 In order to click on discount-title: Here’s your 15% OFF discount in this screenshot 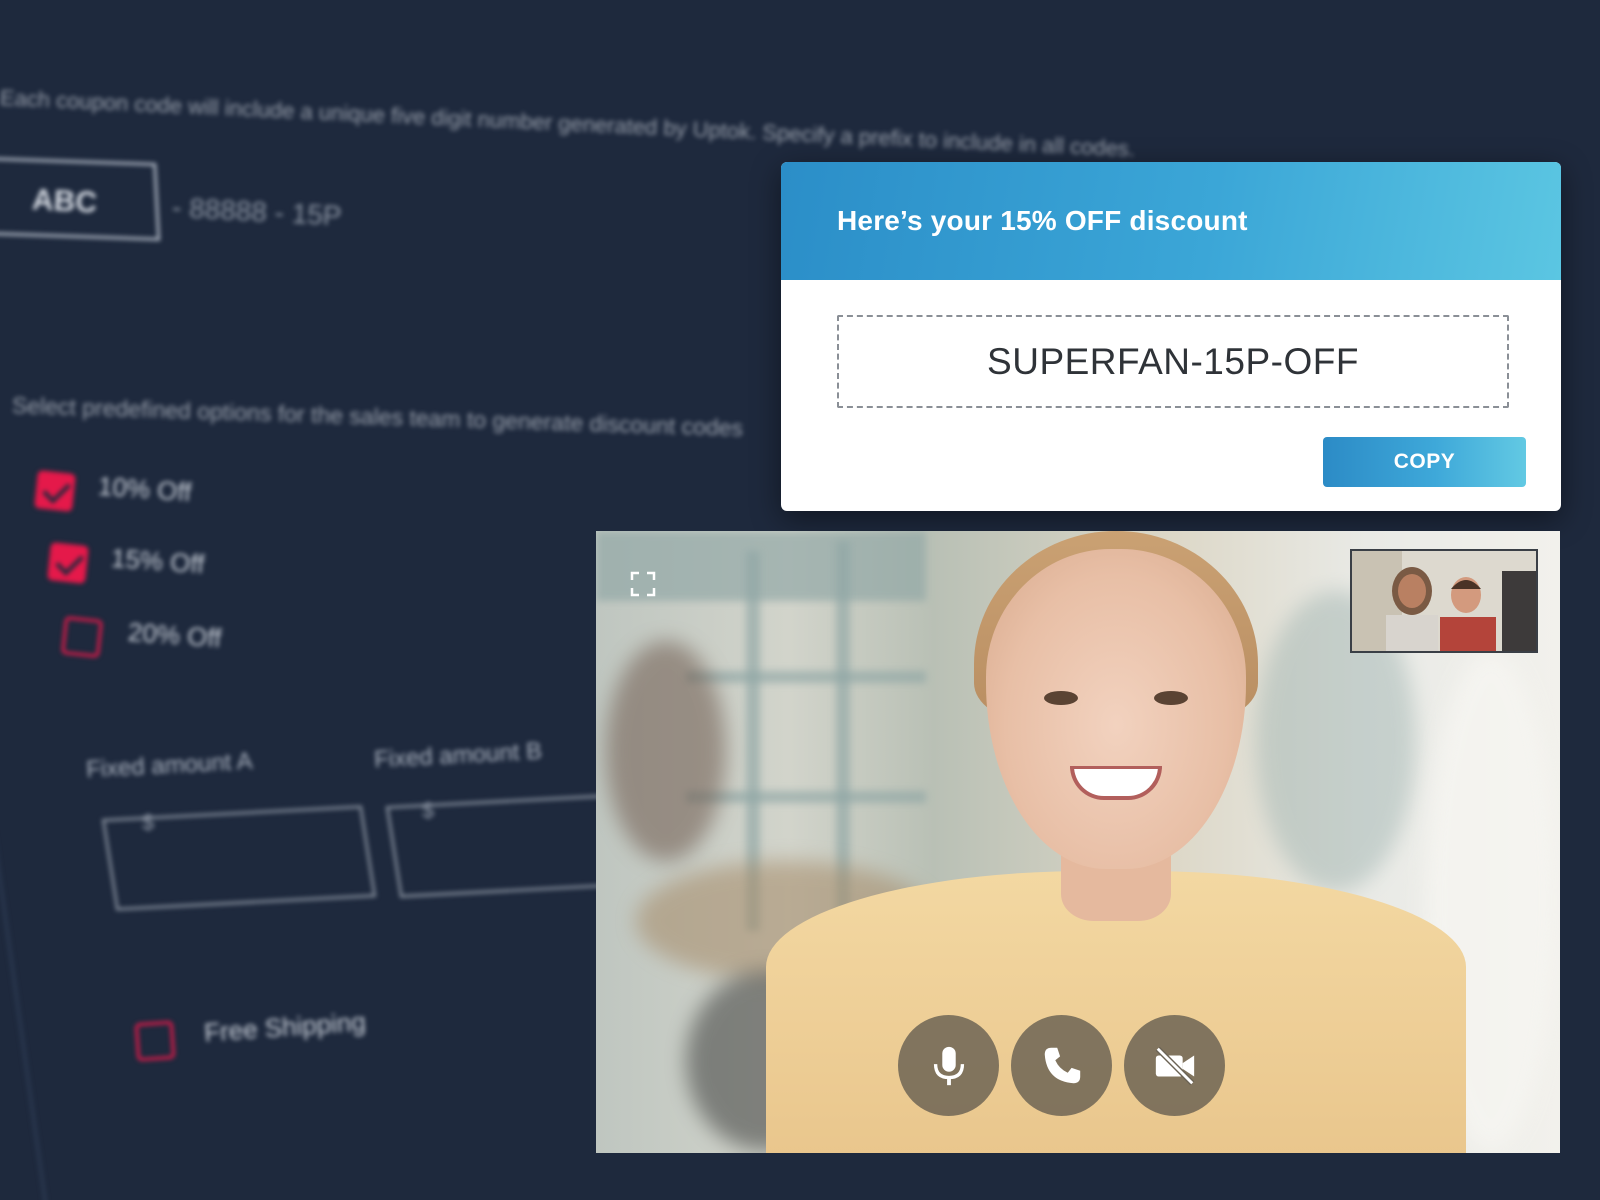, I will do `click(1042, 220)`.